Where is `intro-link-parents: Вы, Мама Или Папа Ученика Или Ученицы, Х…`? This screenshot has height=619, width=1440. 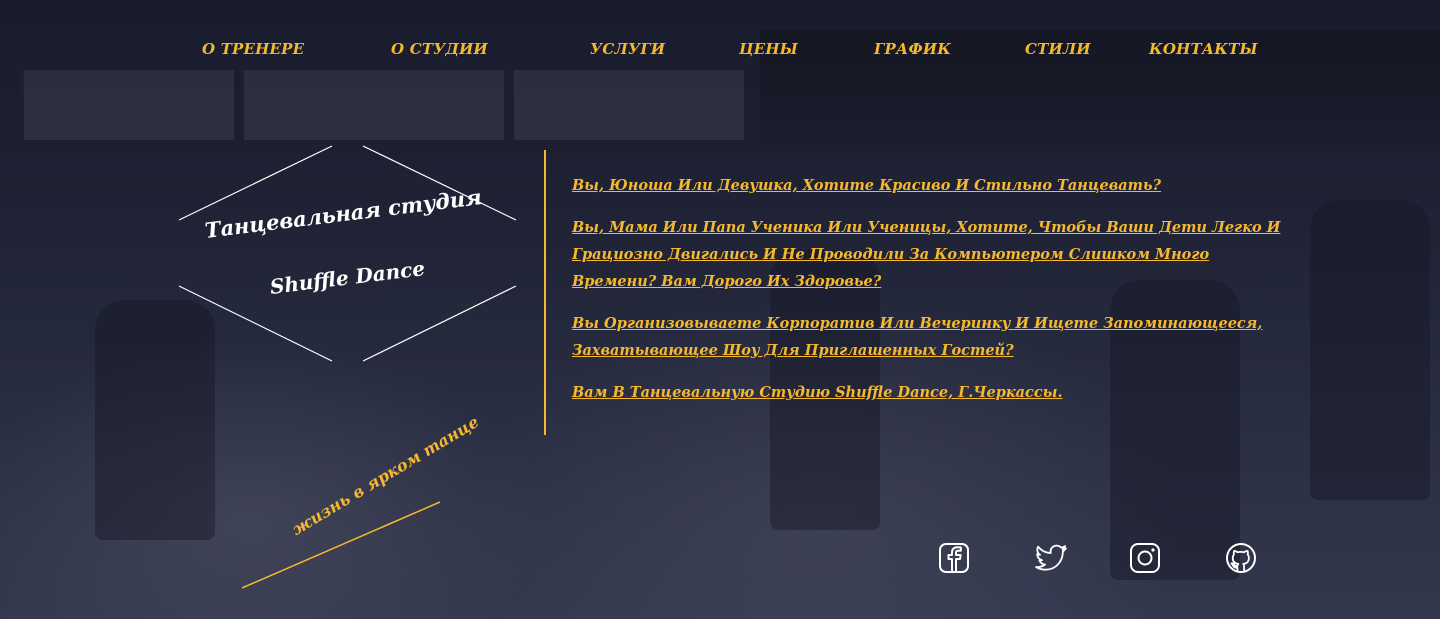
intro-link-parents: Вы, Мама Или Папа Ученика Или Ученицы, Х… is located at coordinates (932, 254).